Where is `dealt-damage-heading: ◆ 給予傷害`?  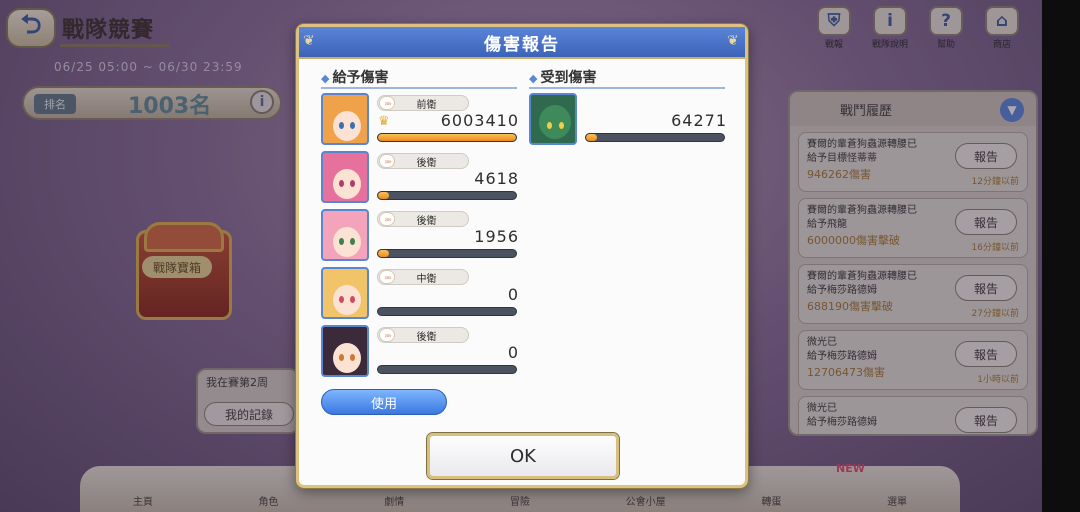 dealt-damage-heading: ◆ 給予傷害 is located at coordinates (354, 77).